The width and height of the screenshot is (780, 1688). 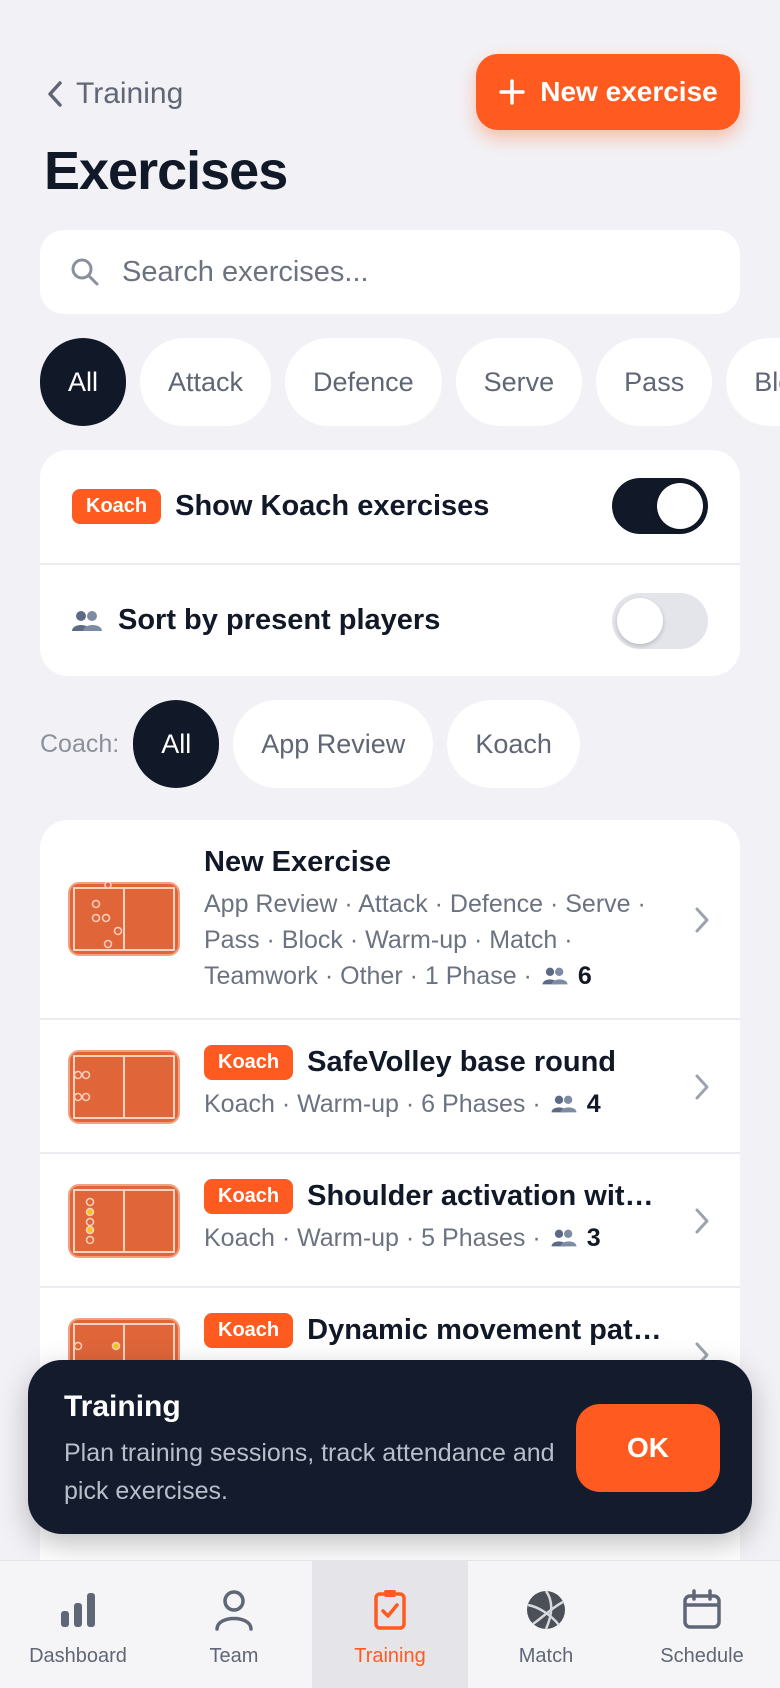 What do you see at coordinates (425, 904) in the screenshot?
I see `exercise-meta: App Review · Attack · Defence · Serve ·` at bounding box center [425, 904].